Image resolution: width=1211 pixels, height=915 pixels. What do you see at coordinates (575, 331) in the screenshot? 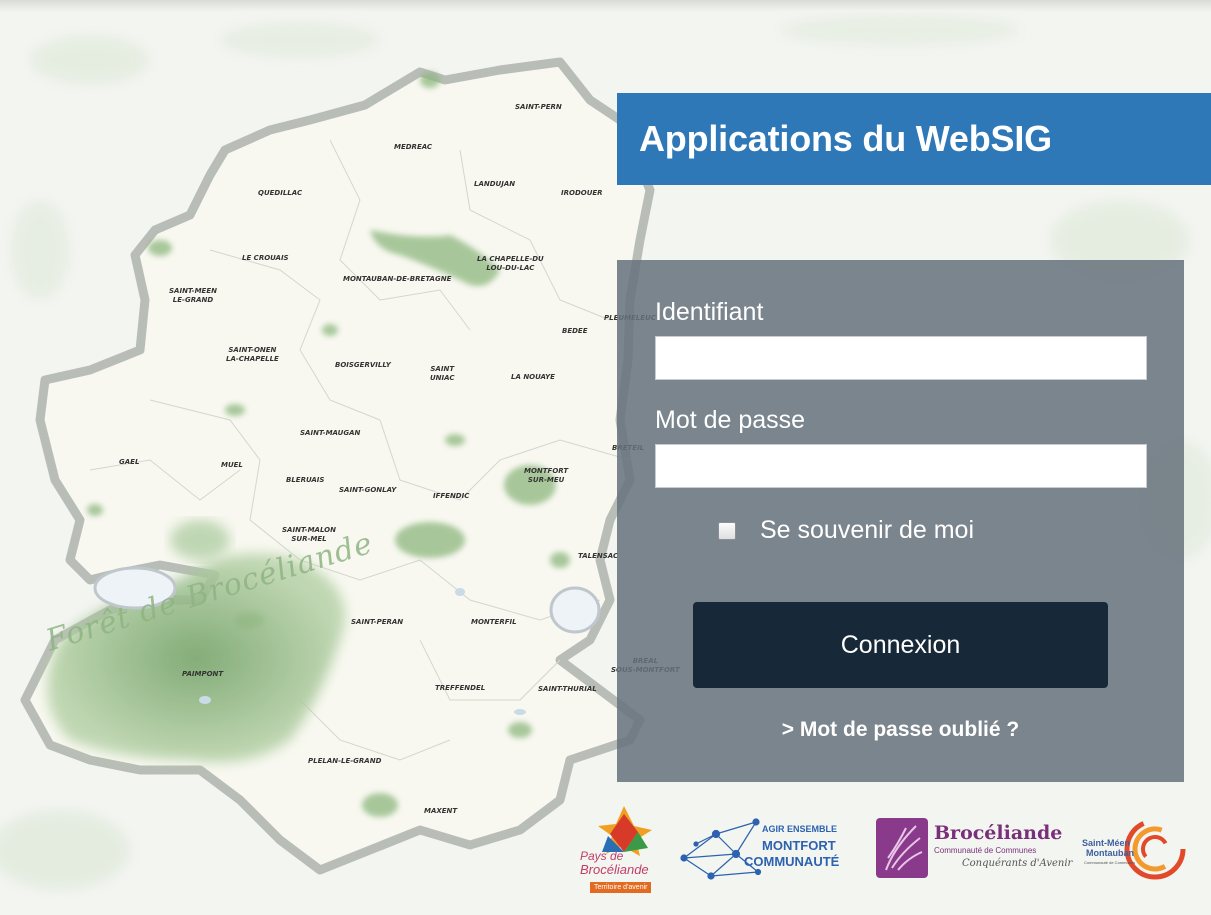
I see `town-label: BEDEE` at bounding box center [575, 331].